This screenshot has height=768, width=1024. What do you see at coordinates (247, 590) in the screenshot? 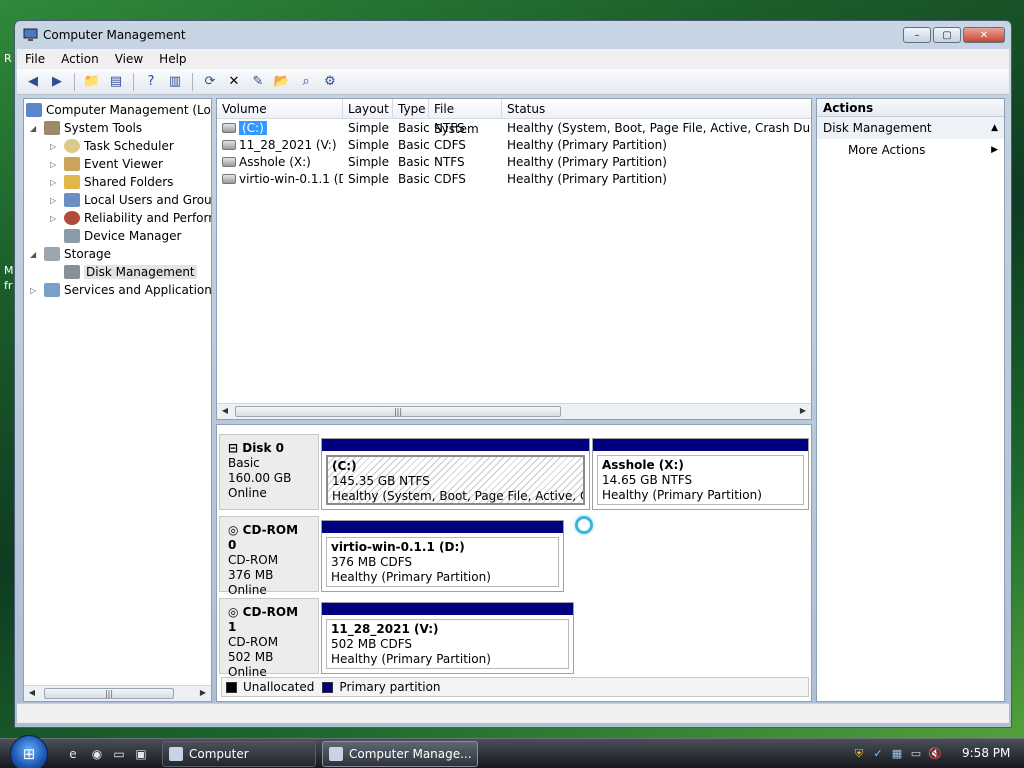
I see `disk-state: Online` at bounding box center [247, 590].